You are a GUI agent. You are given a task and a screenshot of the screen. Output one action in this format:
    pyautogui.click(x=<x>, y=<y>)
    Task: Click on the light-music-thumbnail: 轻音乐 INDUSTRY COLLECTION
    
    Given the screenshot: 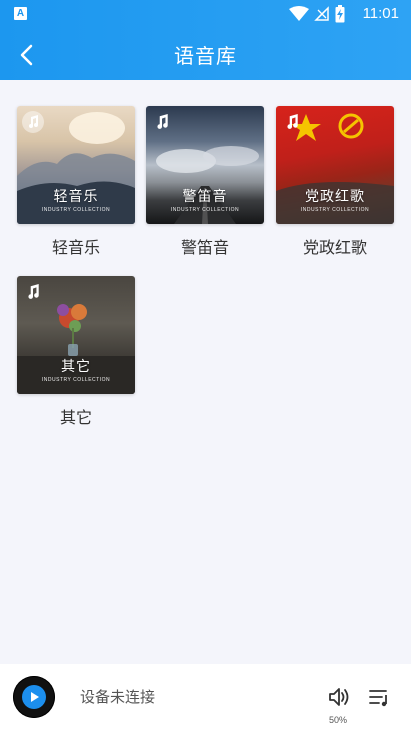 What is the action you would take?
    pyautogui.click(x=76, y=165)
    